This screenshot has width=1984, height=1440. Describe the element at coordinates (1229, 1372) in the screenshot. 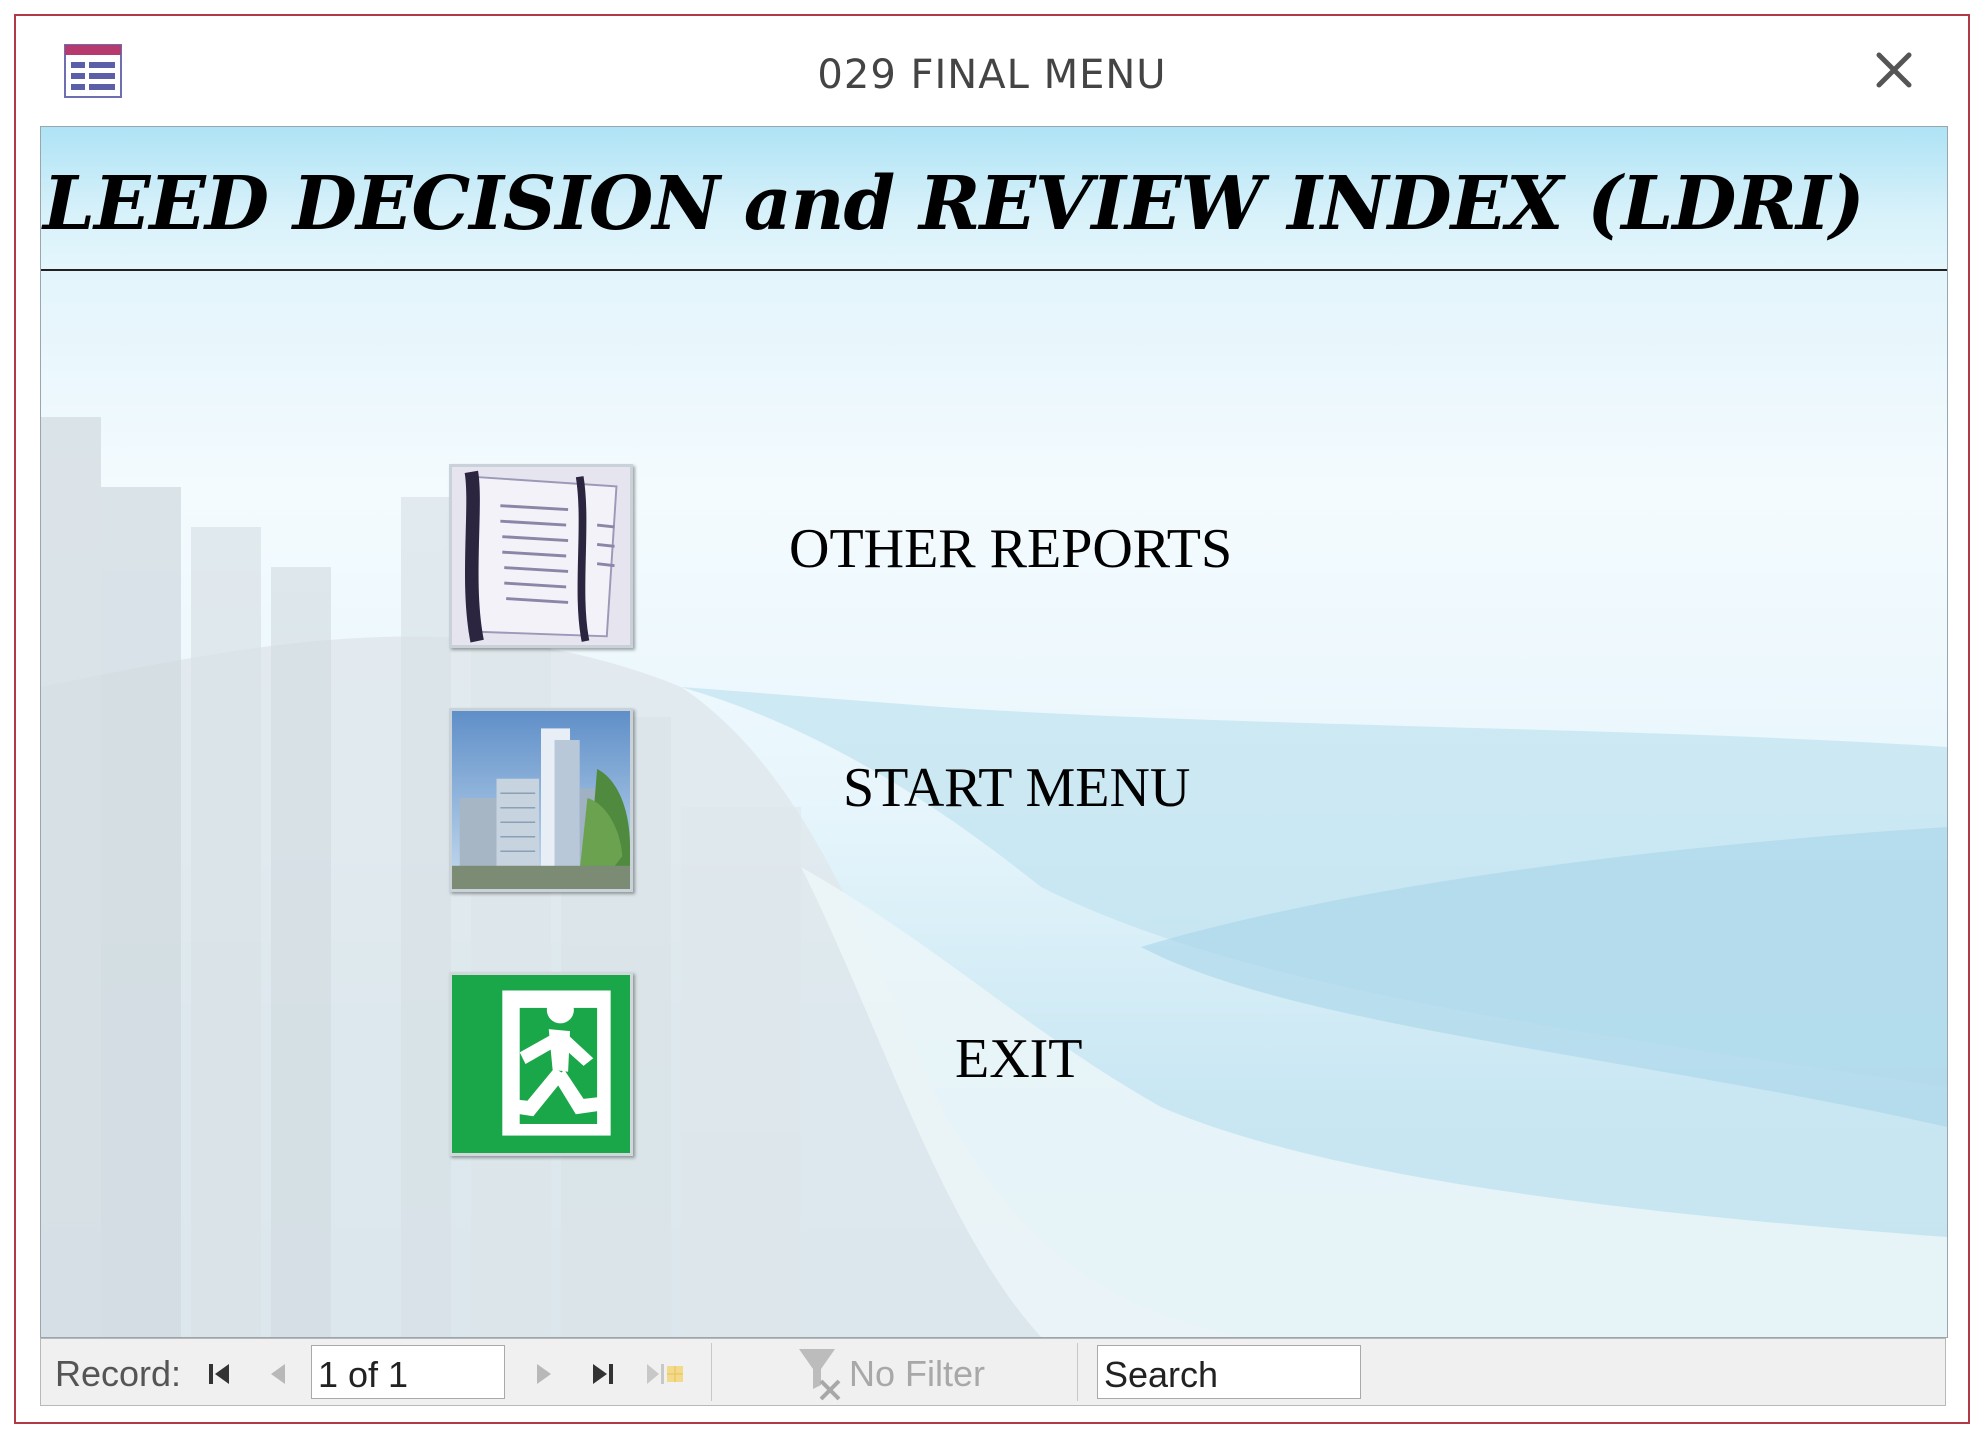

I see `search-input: Search` at that location.